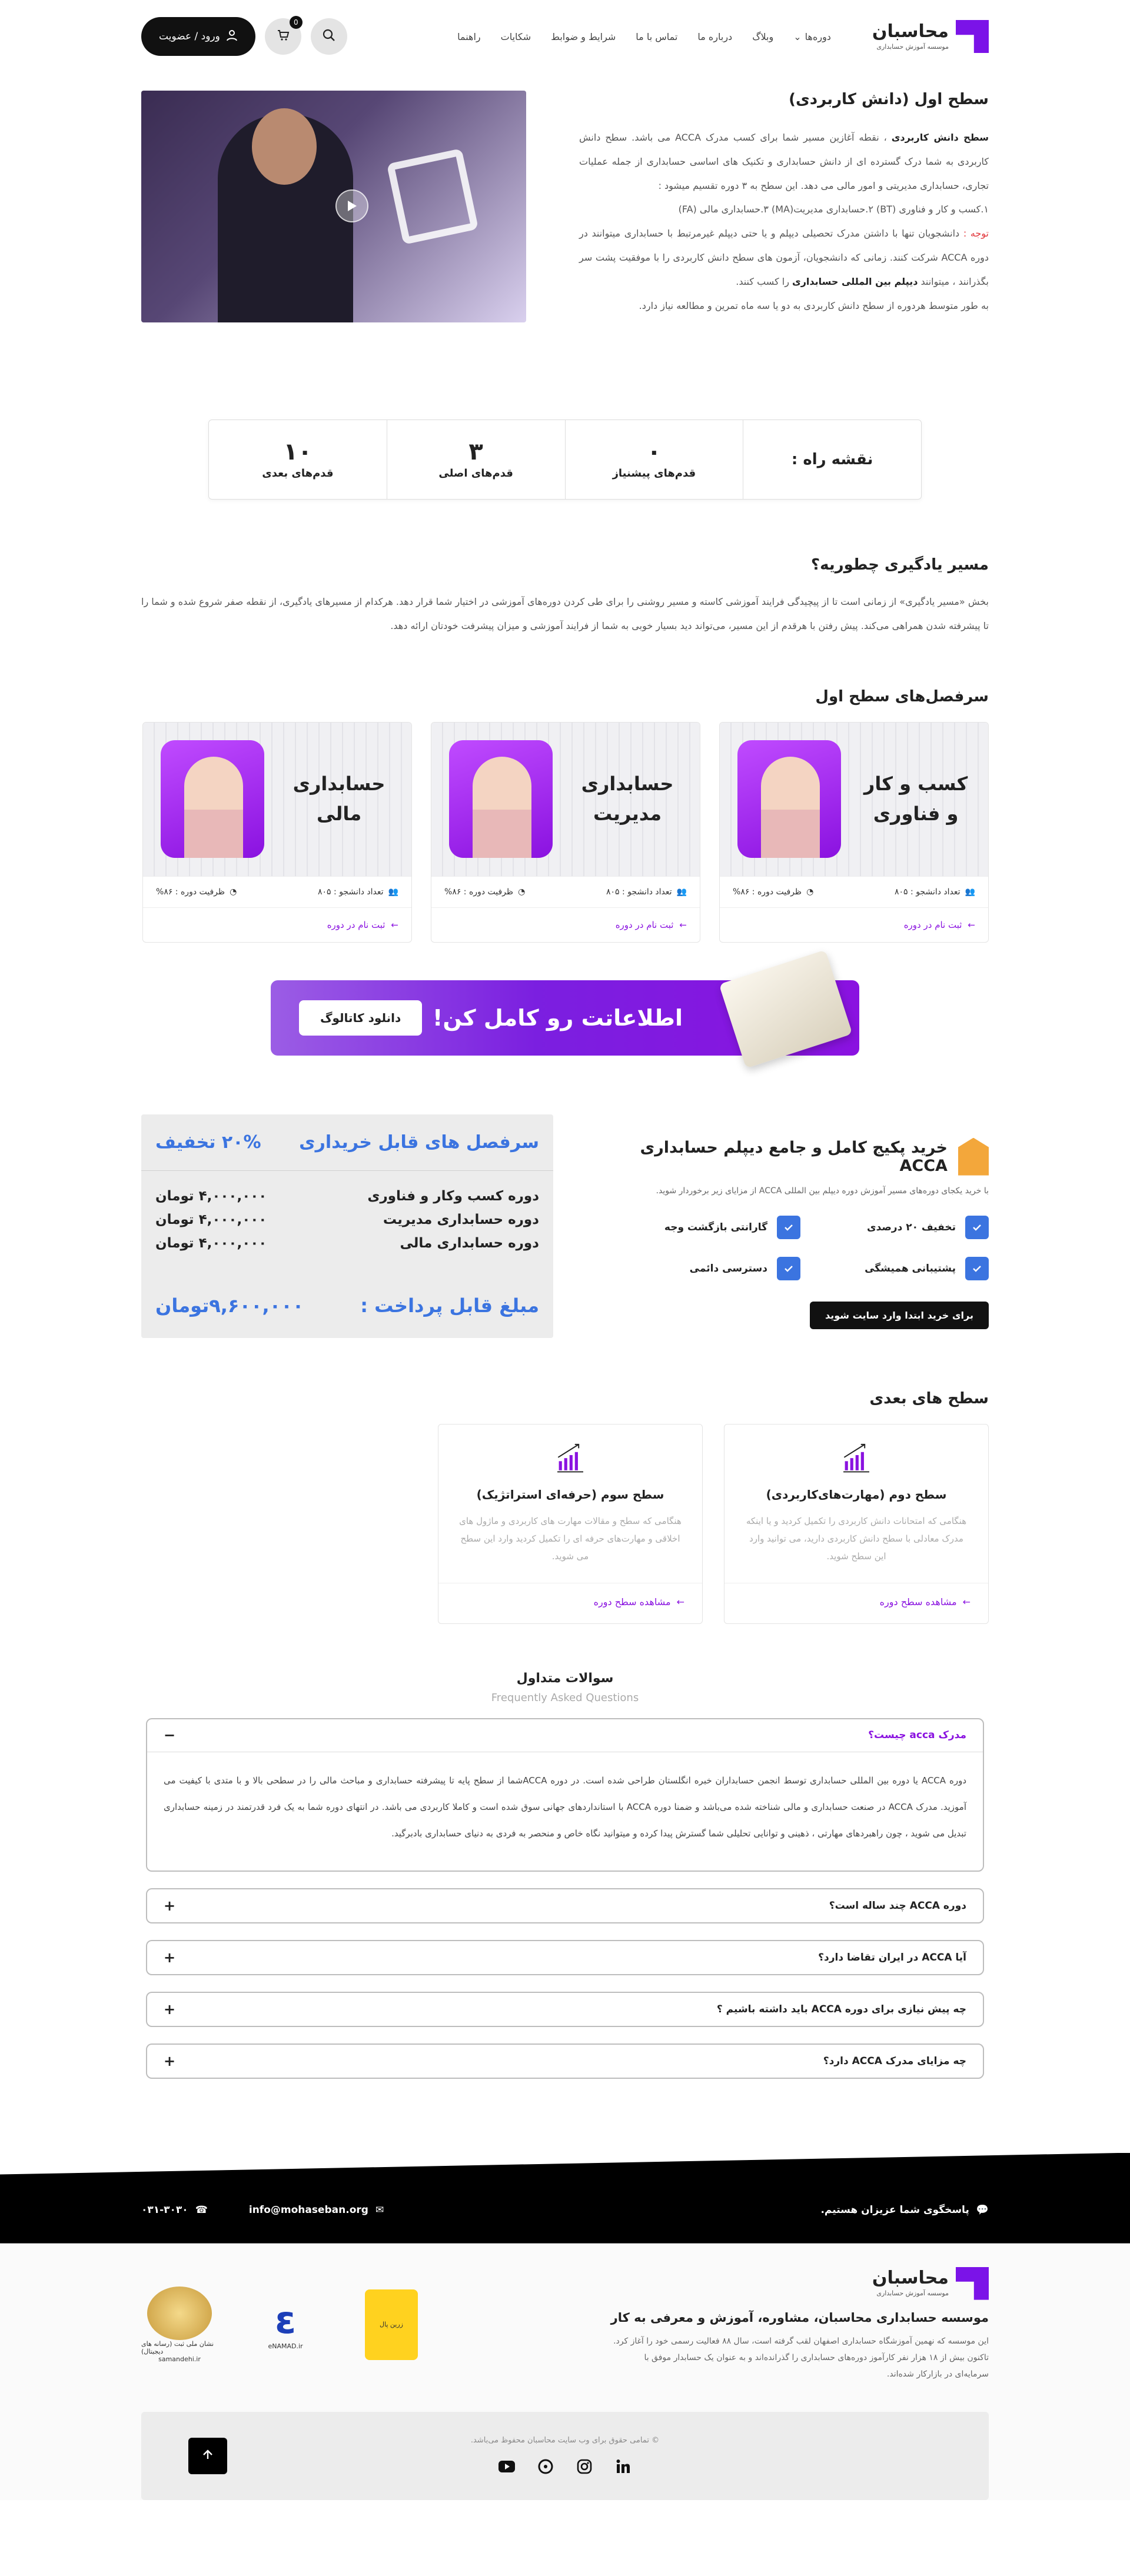 The image size is (1130, 2576). I want to click on faq-question: آیا ACCA در ایران تقاضا دارد؟ +, so click(565, 1957).